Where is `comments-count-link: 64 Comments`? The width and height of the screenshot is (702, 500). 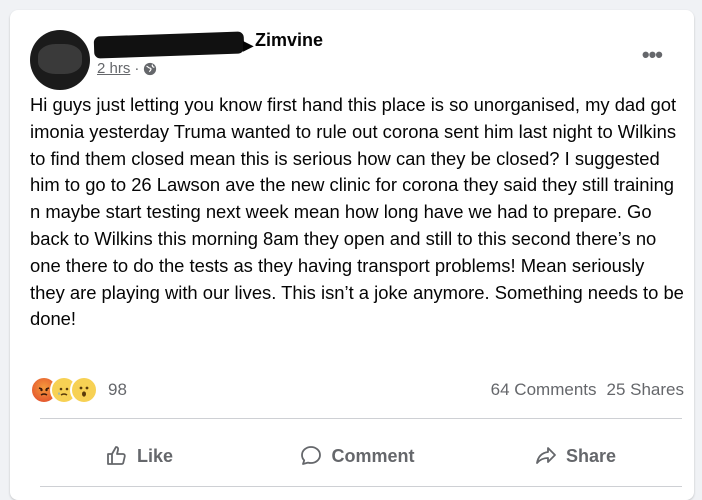
comments-count-link: 64 Comments is located at coordinates (544, 390).